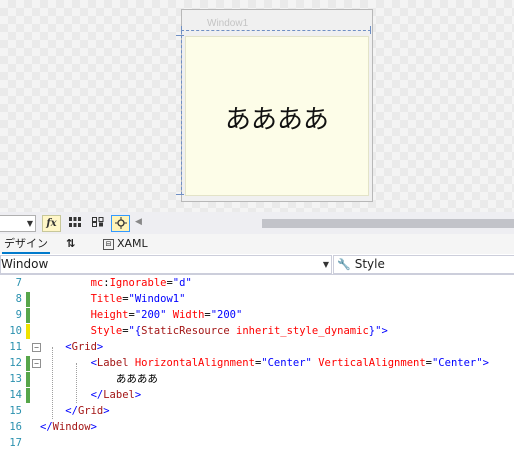 This screenshot has height=454, width=514. I want to click on code-token: Width, so click(188, 315).